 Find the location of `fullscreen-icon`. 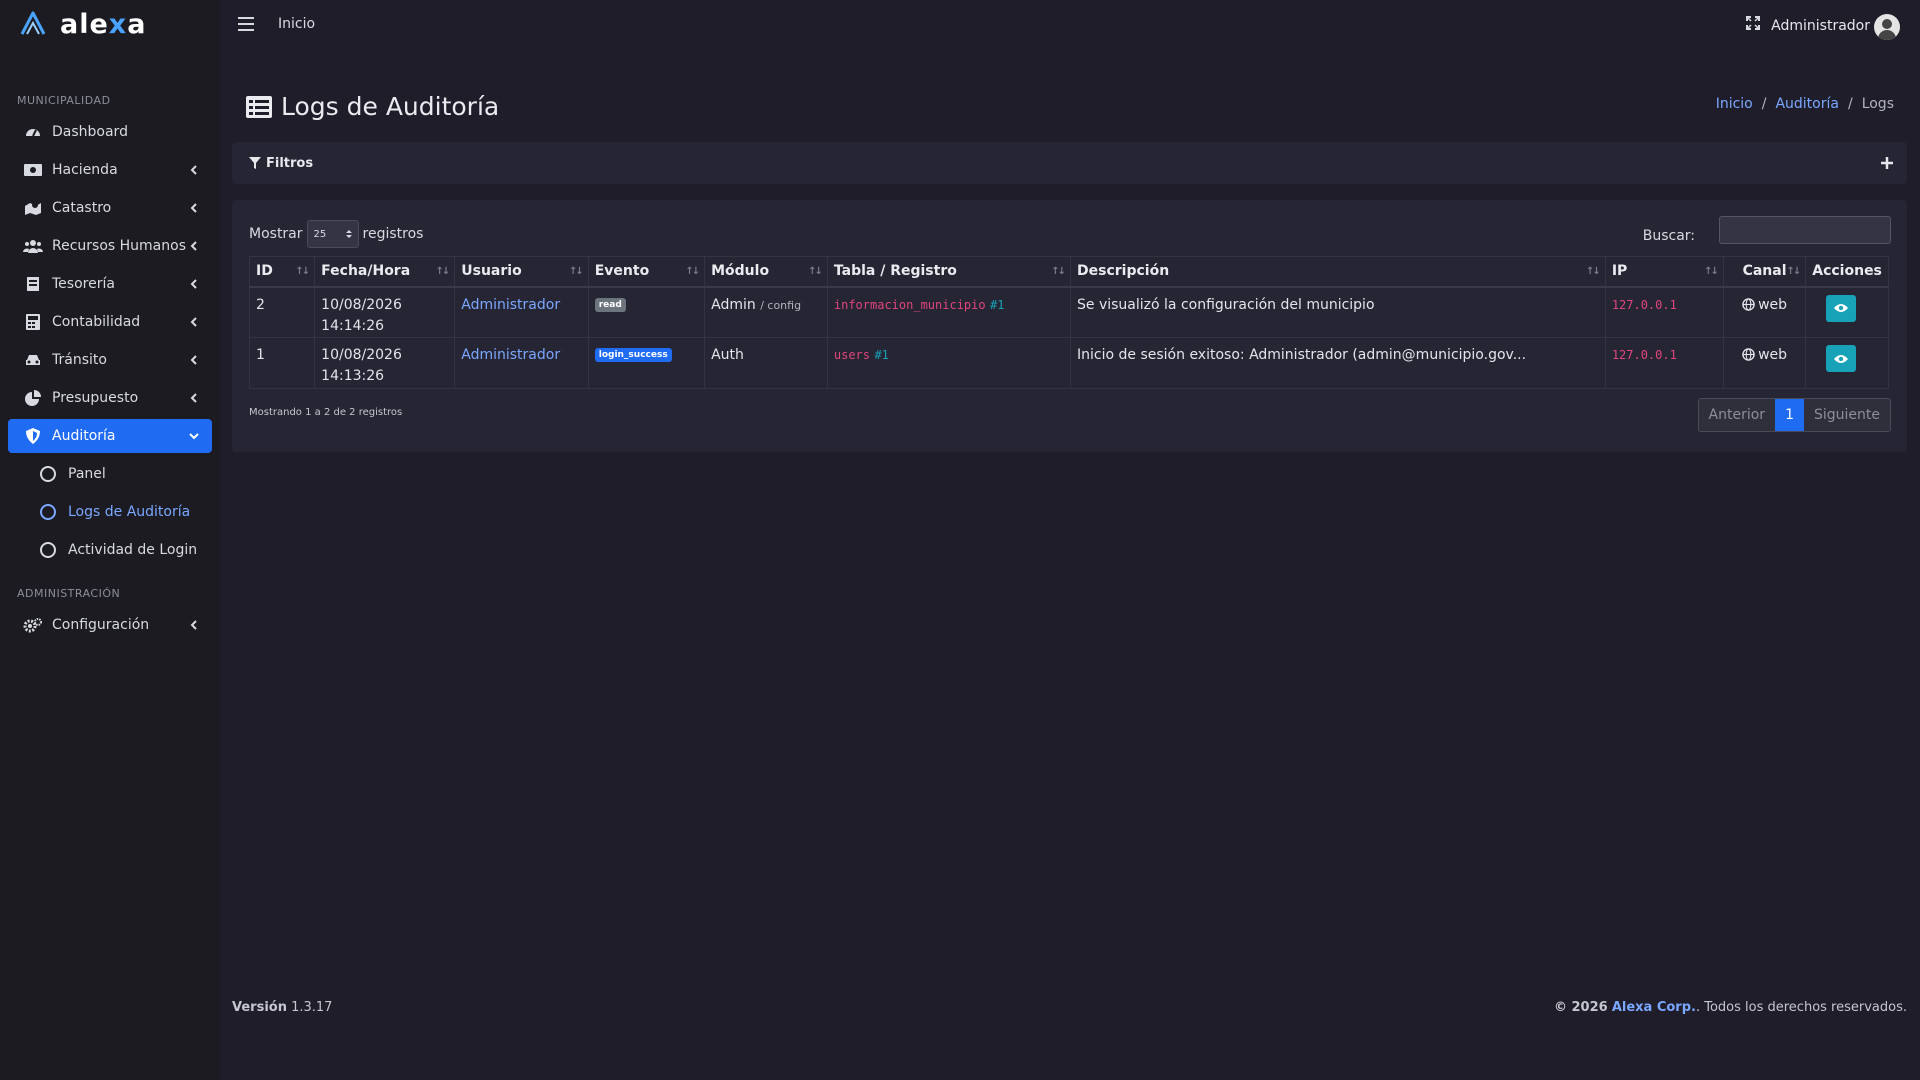

fullscreen-icon is located at coordinates (1753, 23).